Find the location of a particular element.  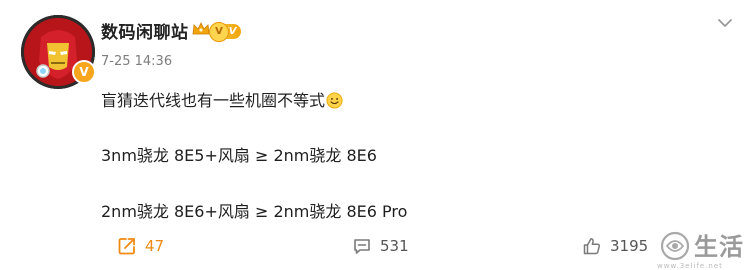

post-text-line-1: 盲猜迭代线也有一些机圈不等式 is located at coordinates (222, 99).